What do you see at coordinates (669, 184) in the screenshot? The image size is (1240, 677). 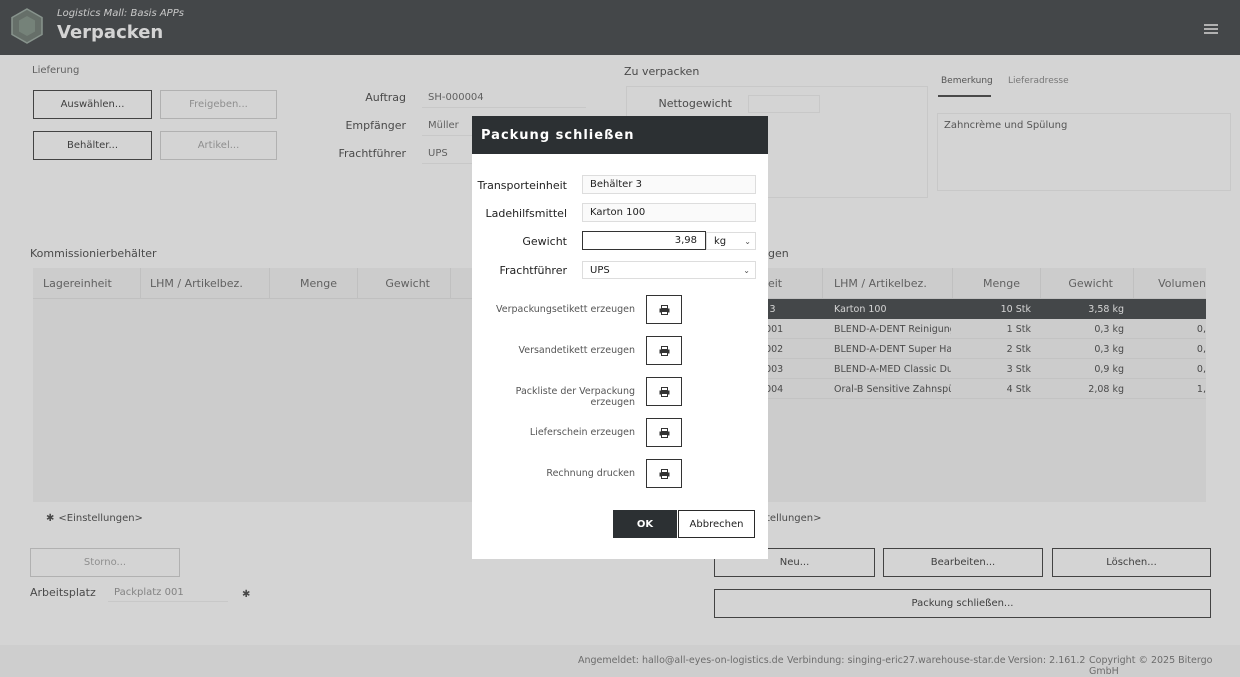 I see `transporteinheit-field: Behälter 3` at bounding box center [669, 184].